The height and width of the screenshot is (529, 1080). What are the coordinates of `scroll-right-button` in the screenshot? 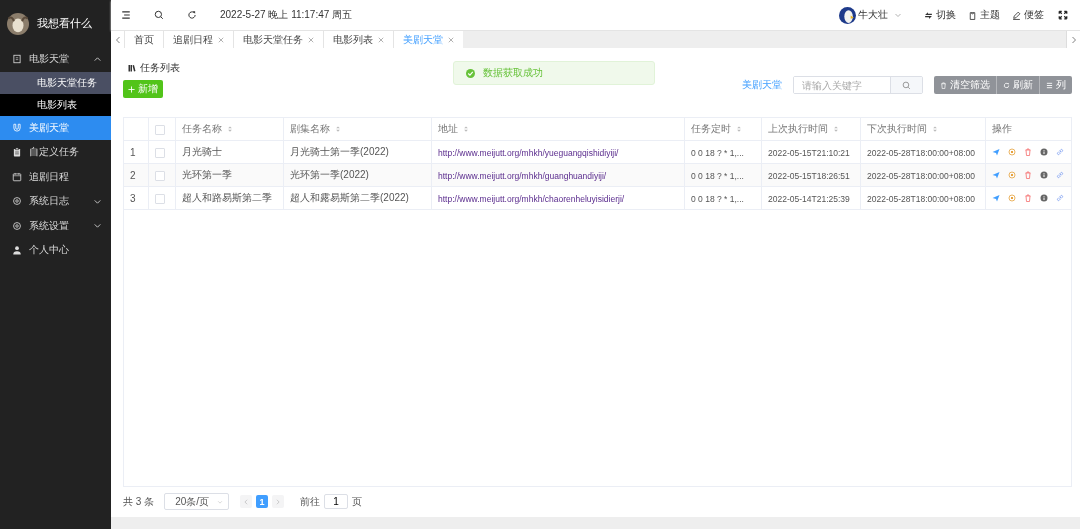 It's located at (1073, 39).